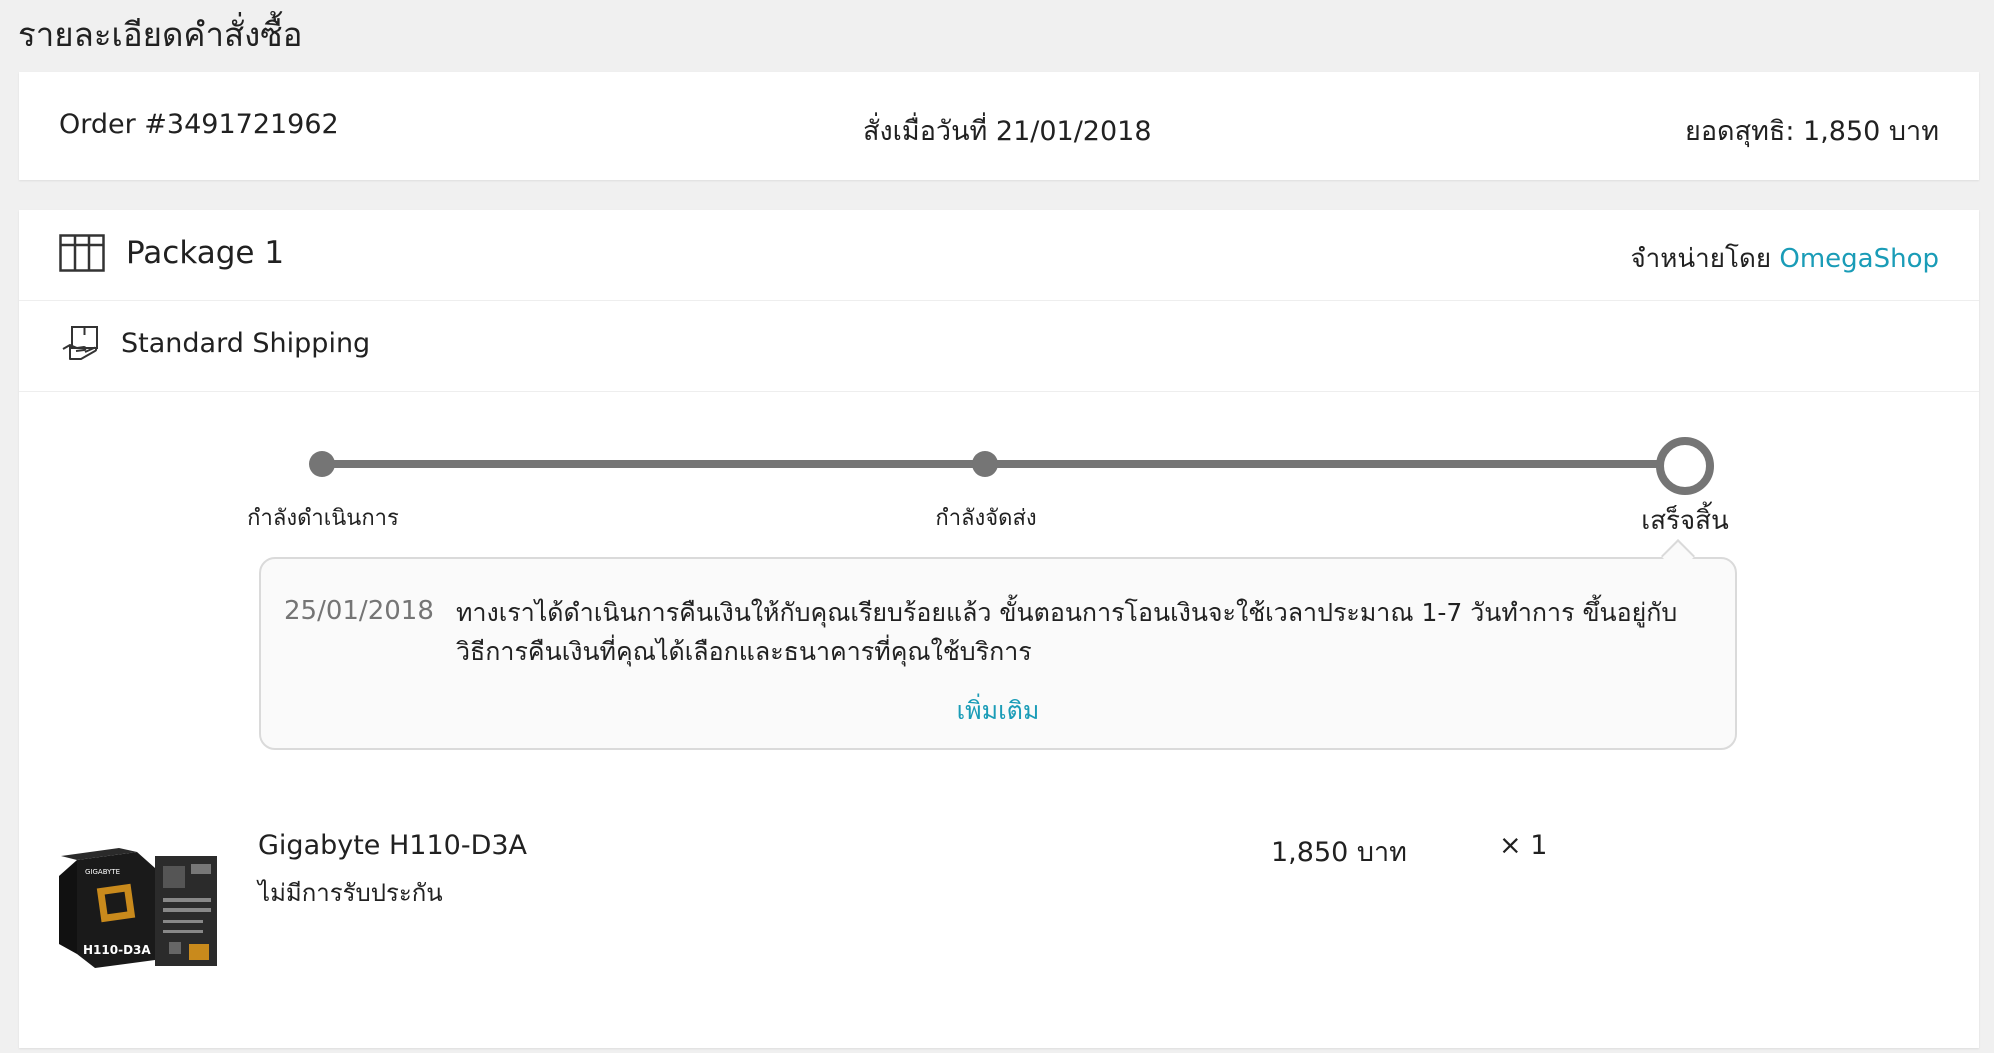  What do you see at coordinates (999, 255) in the screenshot?
I see `package-header: Package 1 จำหน่ายโดย OmegaShop` at bounding box center [999, 255].